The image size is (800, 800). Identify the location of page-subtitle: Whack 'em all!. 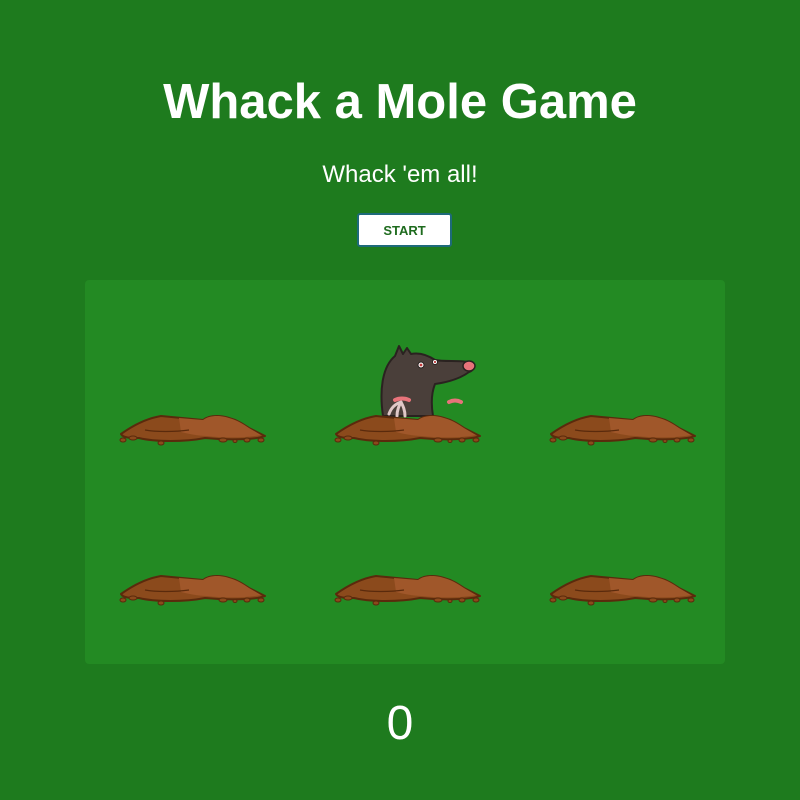
(400, 174).